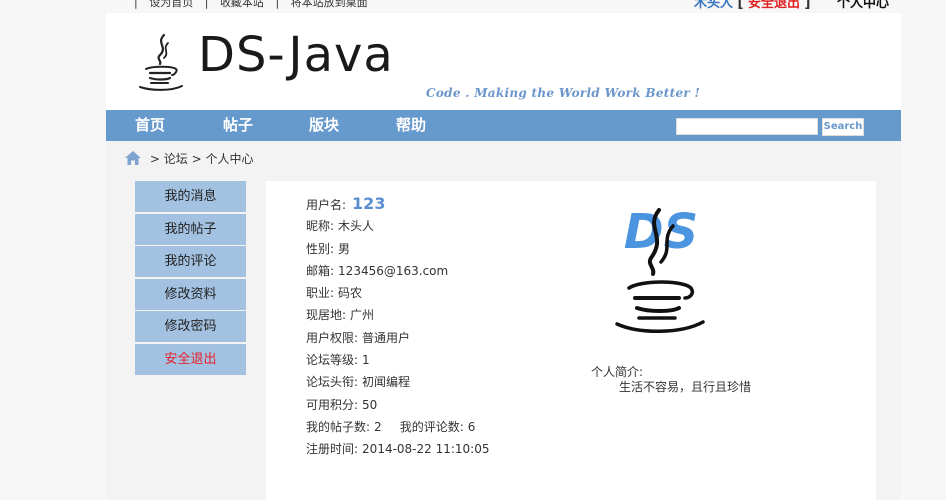 This screenshot has height=500, width=946. I want to click on sidebar-item-change-password: 修改密码, so click(190, 326).